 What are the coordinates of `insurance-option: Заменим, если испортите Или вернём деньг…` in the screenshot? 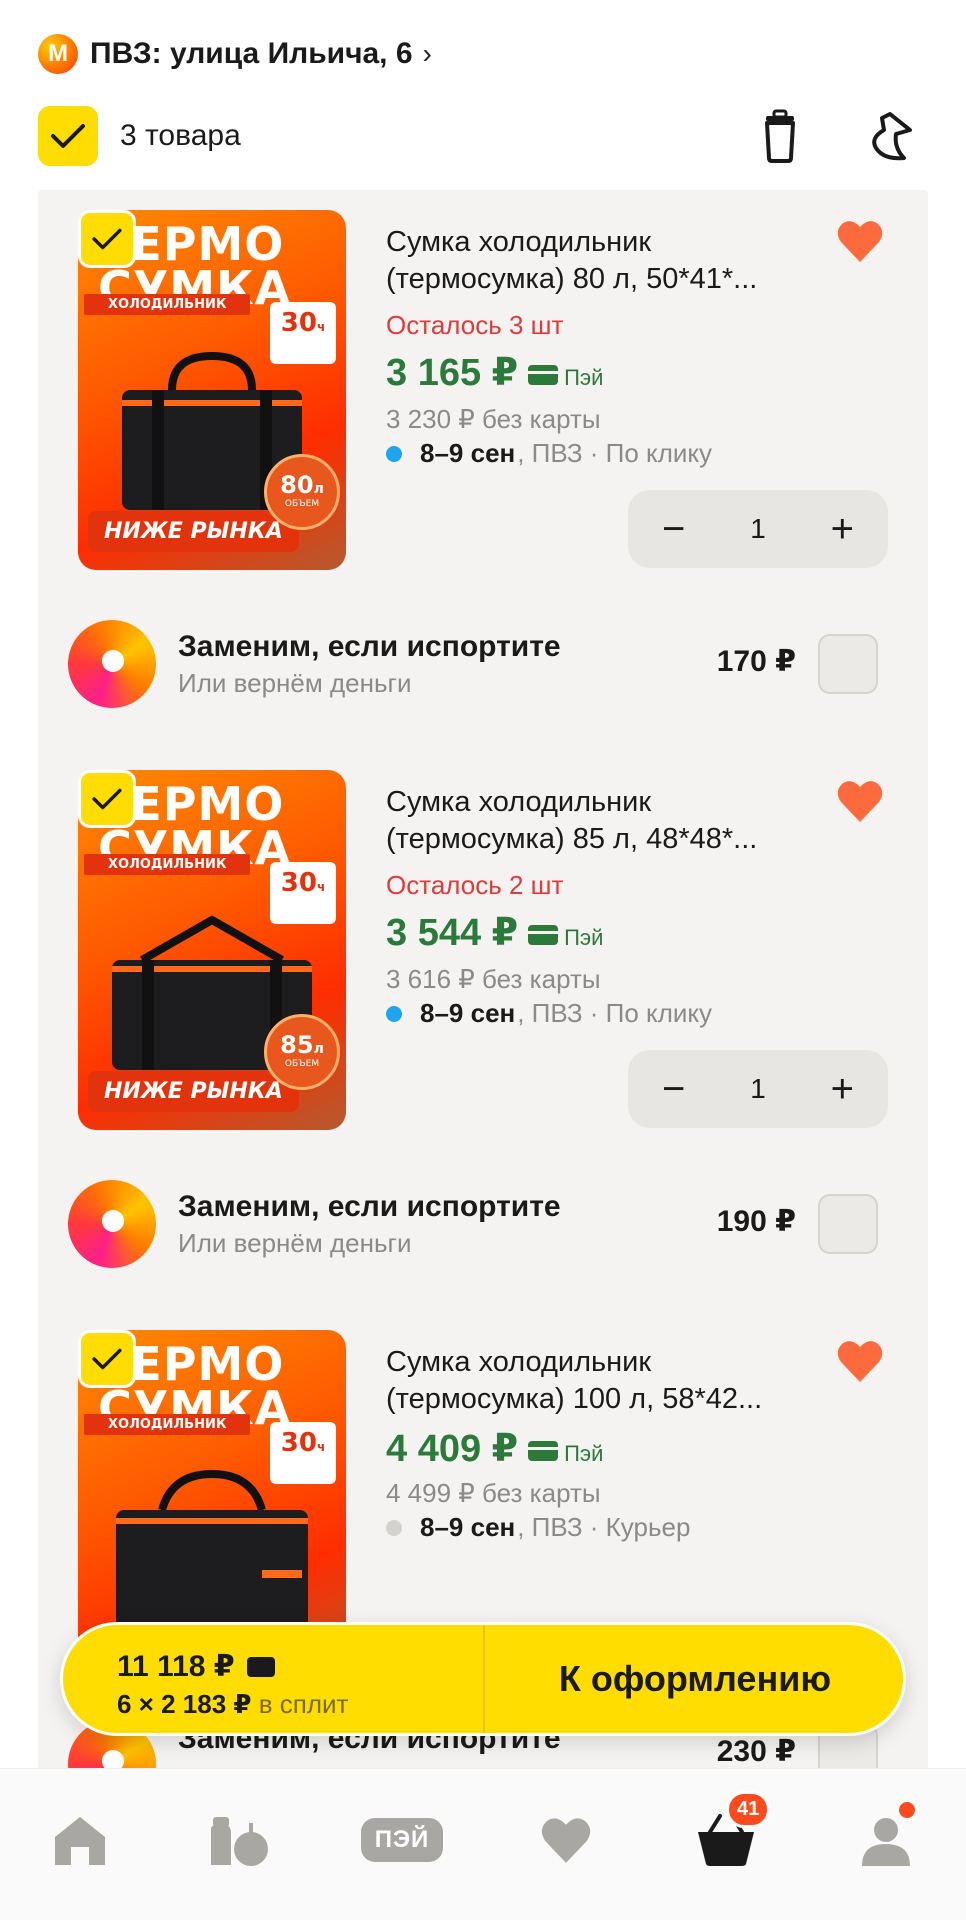 It's located at (483, 665).